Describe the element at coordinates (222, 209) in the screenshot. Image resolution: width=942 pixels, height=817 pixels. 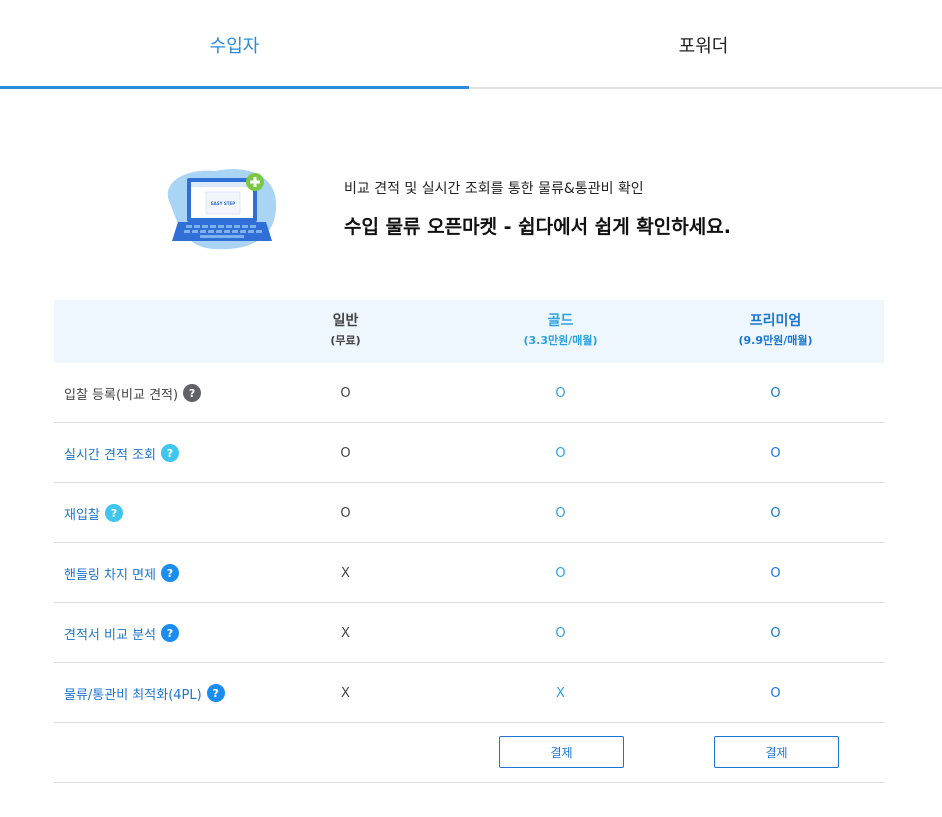
I see `laptop-illustration: EASY STEP` at that location.